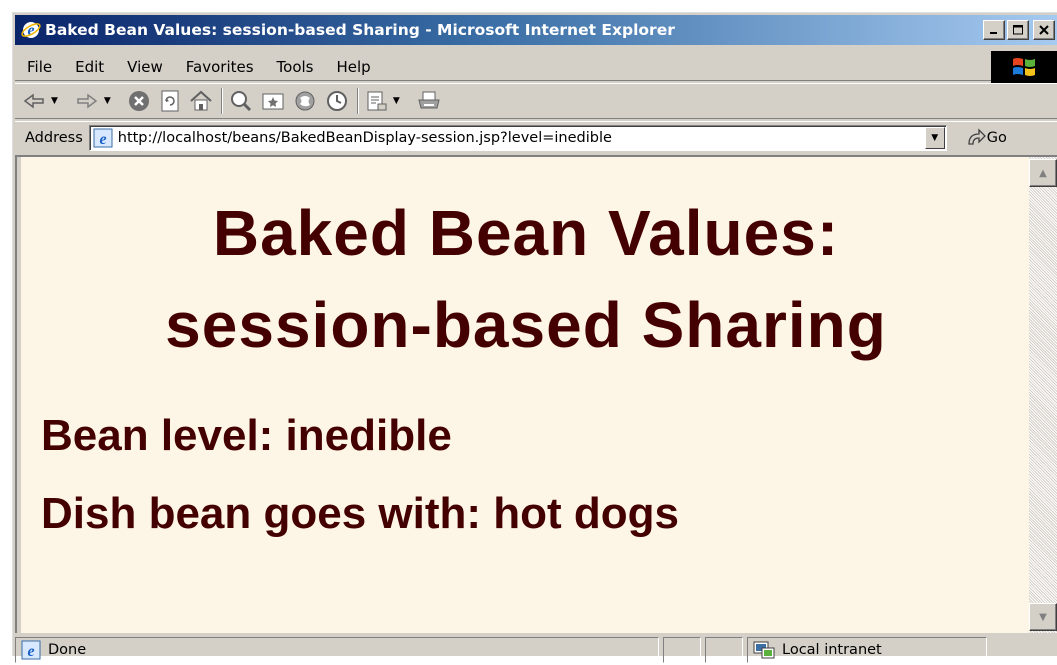 The width and height of the screenshot is (1057, 665). What do you see at coordinates (396, 101) in the screenshot?
I see `mail-dropdown-icon: ▼` at bounding box center [396, 101].